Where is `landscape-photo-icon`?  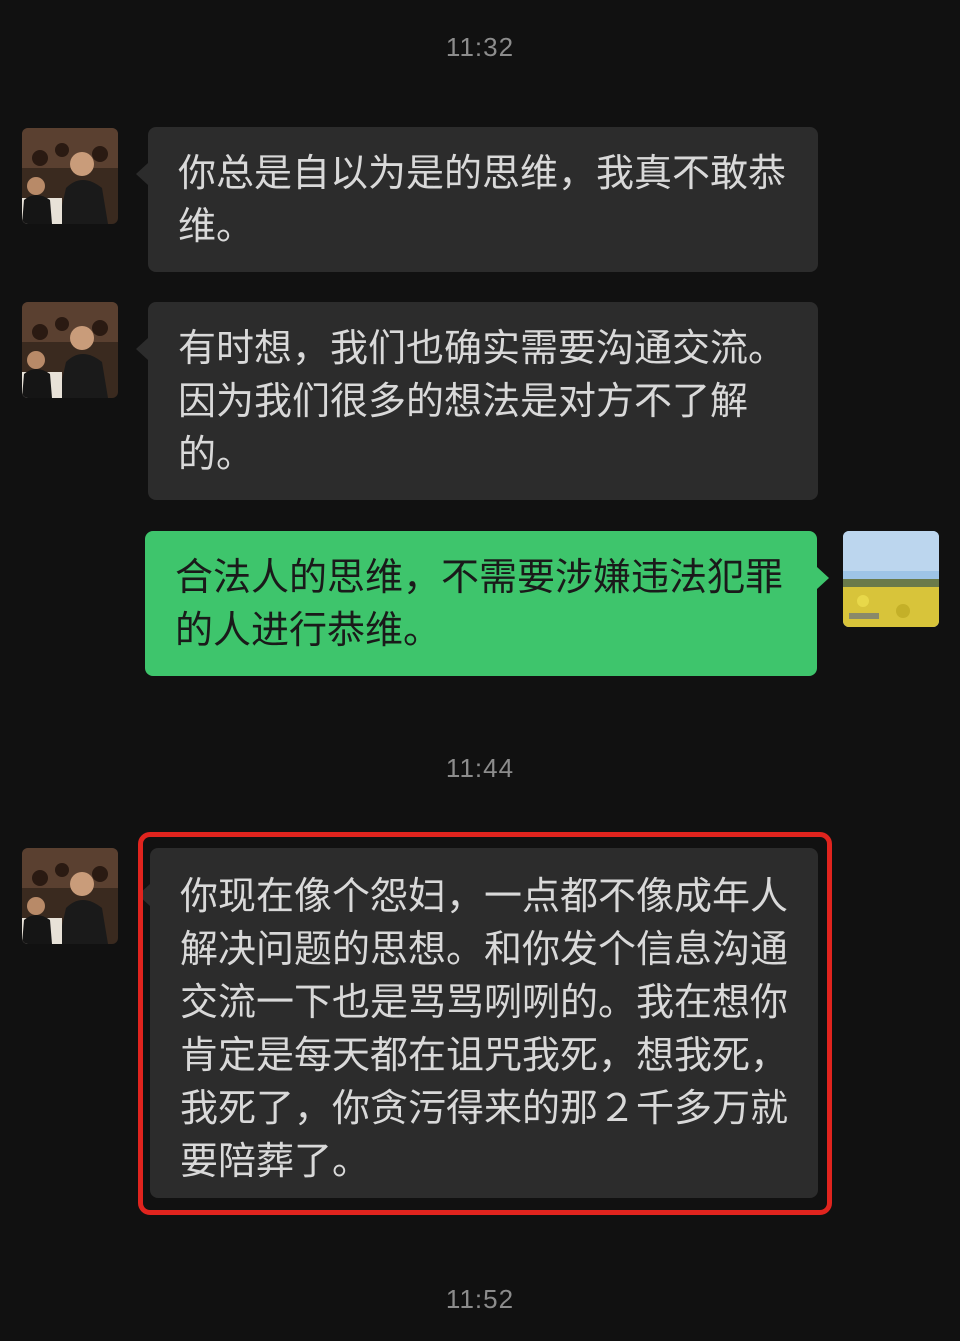
landscape-photo-icon is located at coordinates (891, 579).